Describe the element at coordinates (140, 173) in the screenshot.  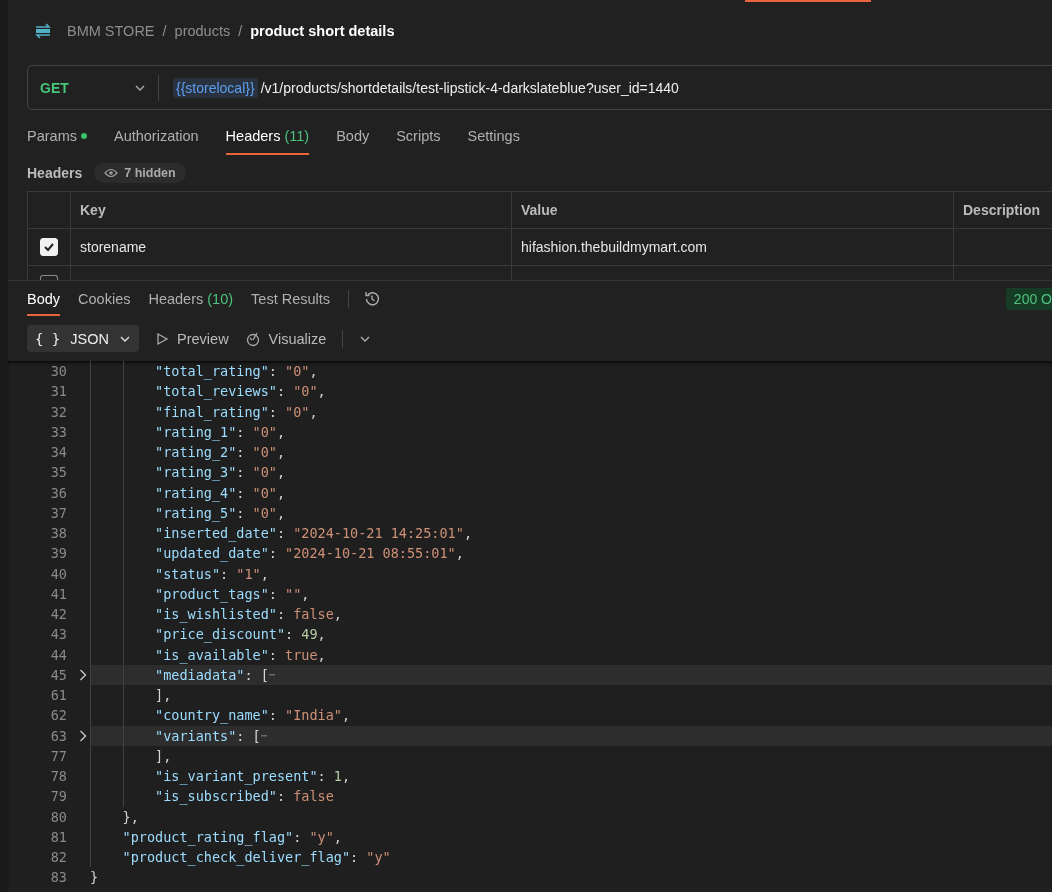
I see `hidden-headers-toggle: 7 hidden` at that location.